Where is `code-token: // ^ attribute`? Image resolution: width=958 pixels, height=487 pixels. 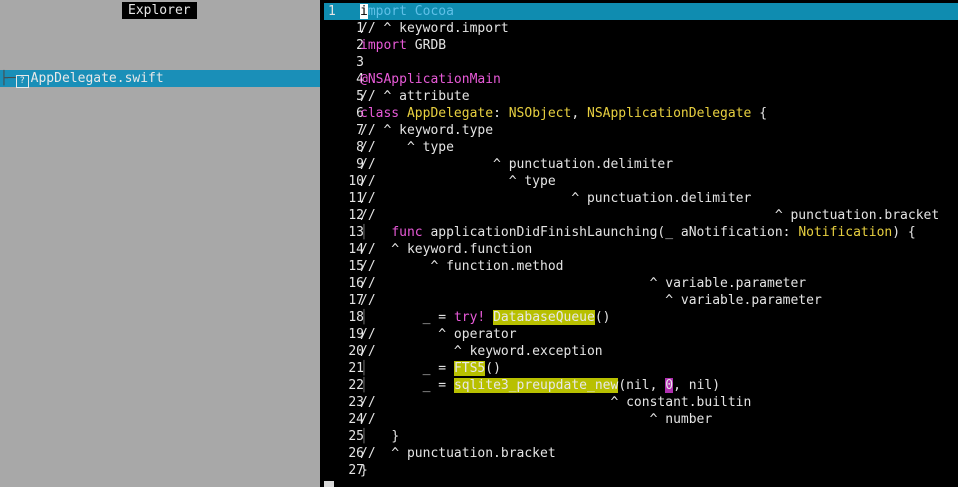 code-token: // ^ attribute is located at coordinates (415, 96).